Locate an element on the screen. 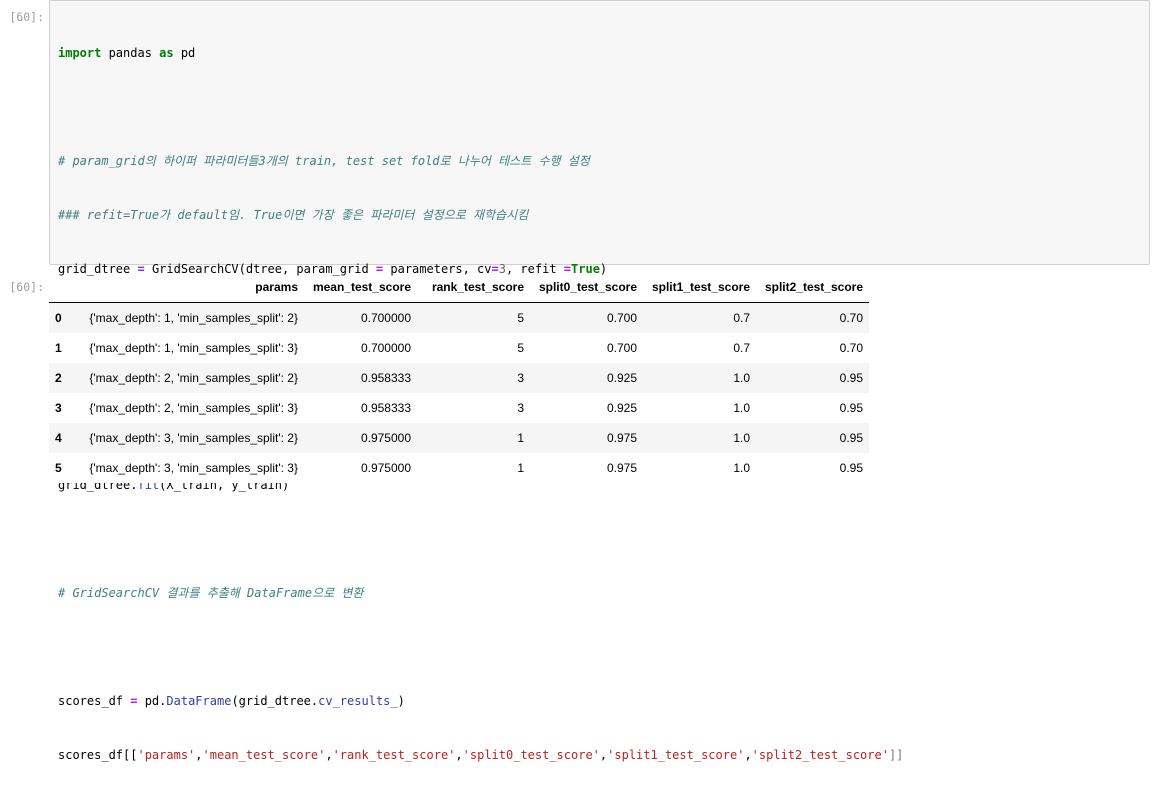  code-token: ]] is located at coordinates (896, 755).